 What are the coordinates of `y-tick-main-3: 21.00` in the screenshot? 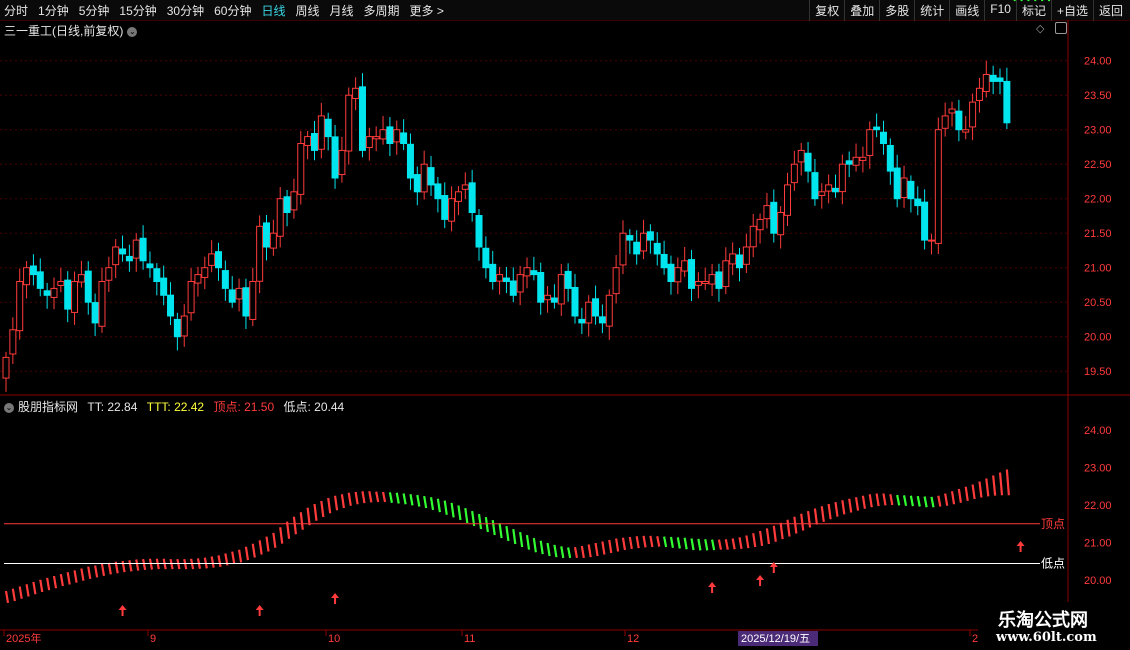 It's located at (1098, 269).